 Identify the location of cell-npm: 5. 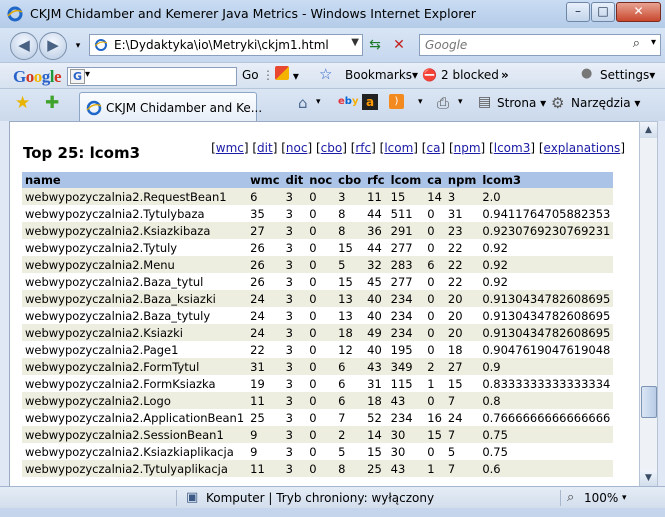
(462, 451).